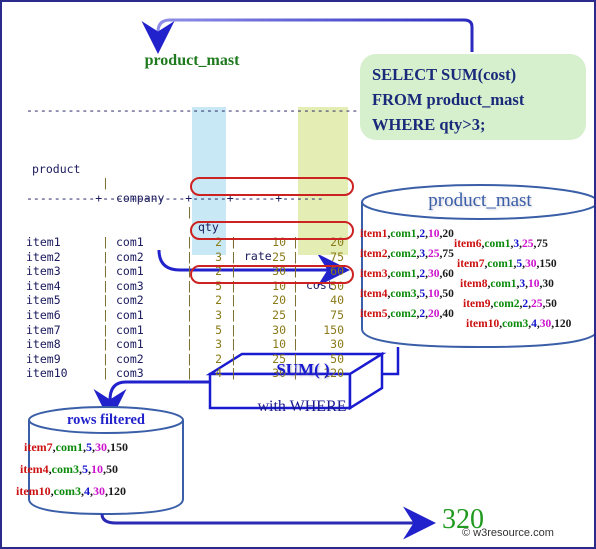  Describe the element at coordinates (279, 329) in the screenshot. I see `cell-rate: 30` at that location.